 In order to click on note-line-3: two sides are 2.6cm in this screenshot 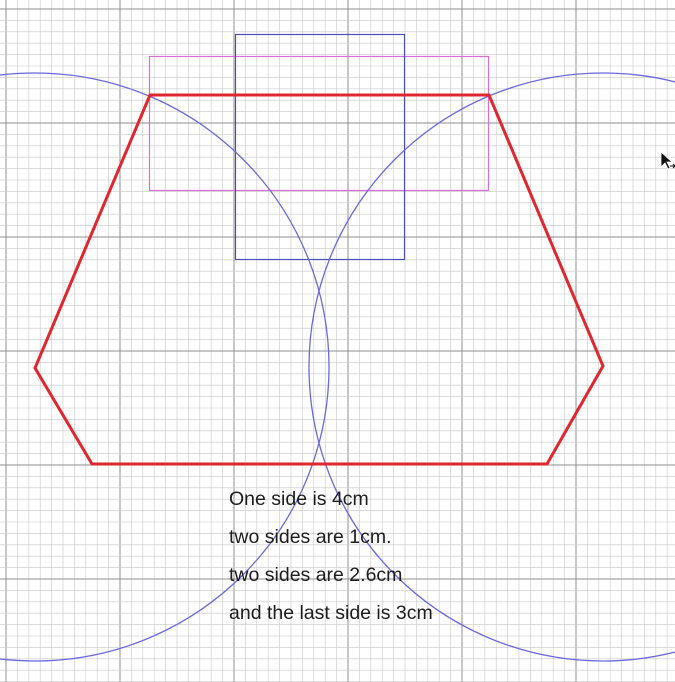, I will do `click(315, 575)`.